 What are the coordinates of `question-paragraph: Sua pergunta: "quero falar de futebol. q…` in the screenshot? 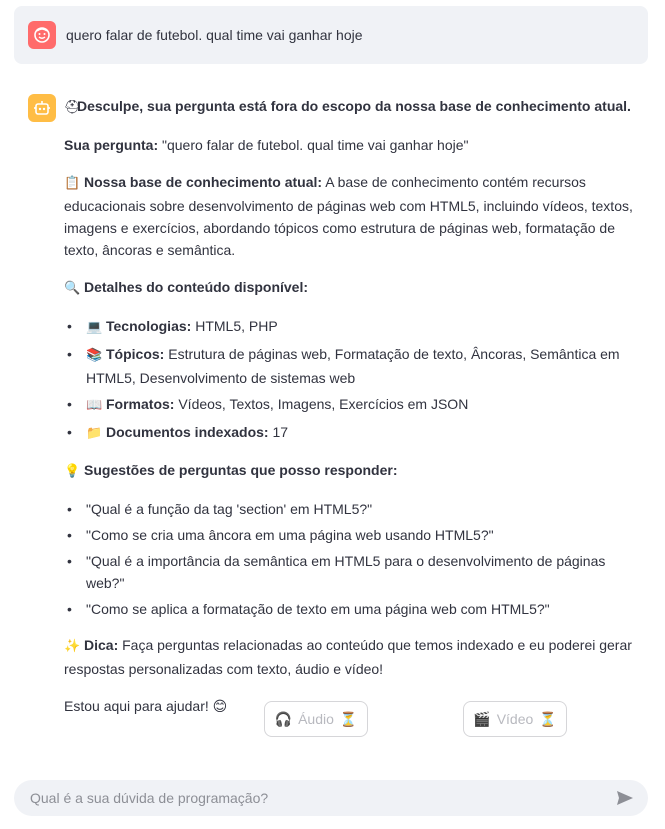 It's located at (354, 145).